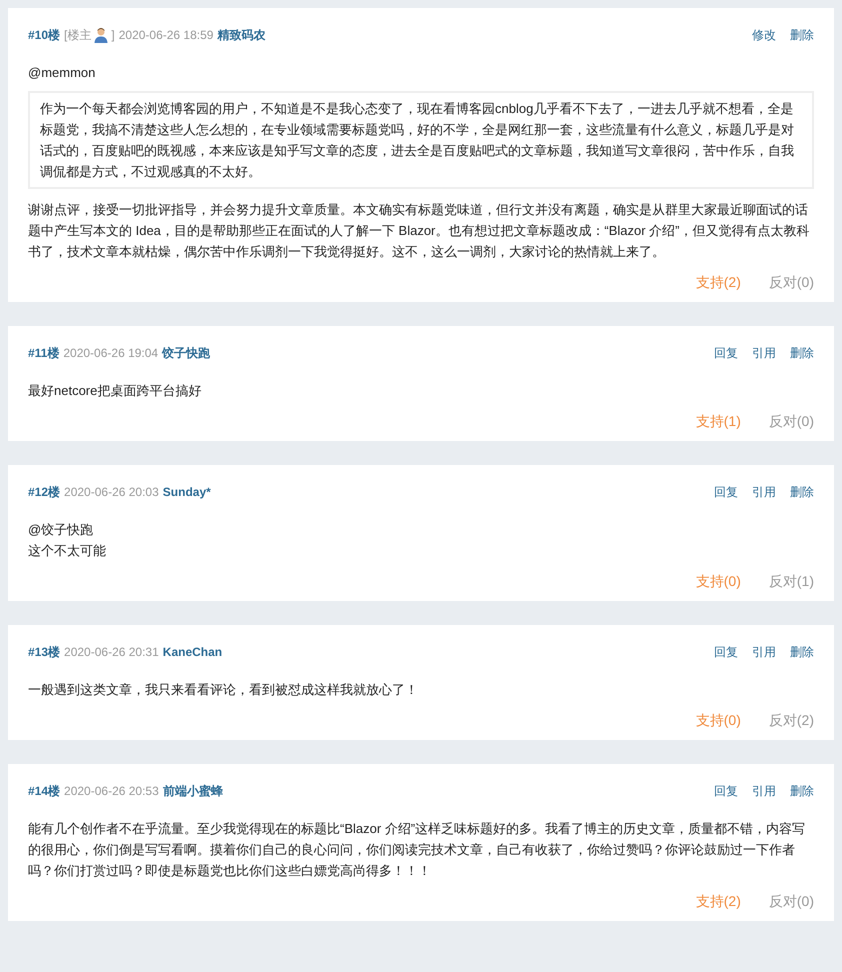 The width and height of the screenshot is (842, 972). Describe the element at coordinates (61, 530) in the screenshot. I see `comment-text: @饺子快跑` at that location.